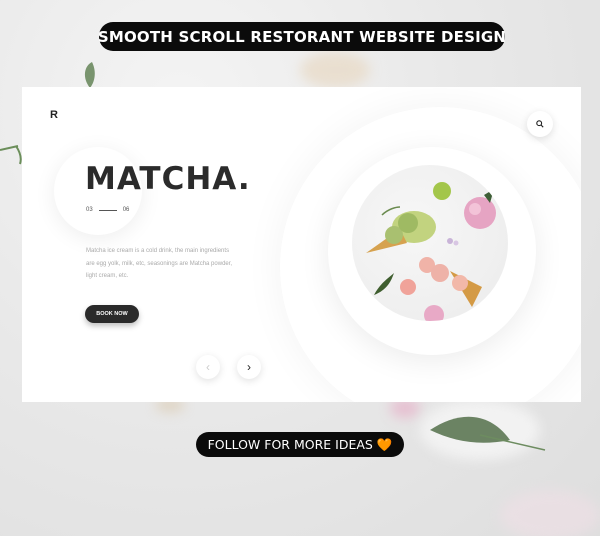  I want to click on next-slide-button: ›, so click(249, 367).